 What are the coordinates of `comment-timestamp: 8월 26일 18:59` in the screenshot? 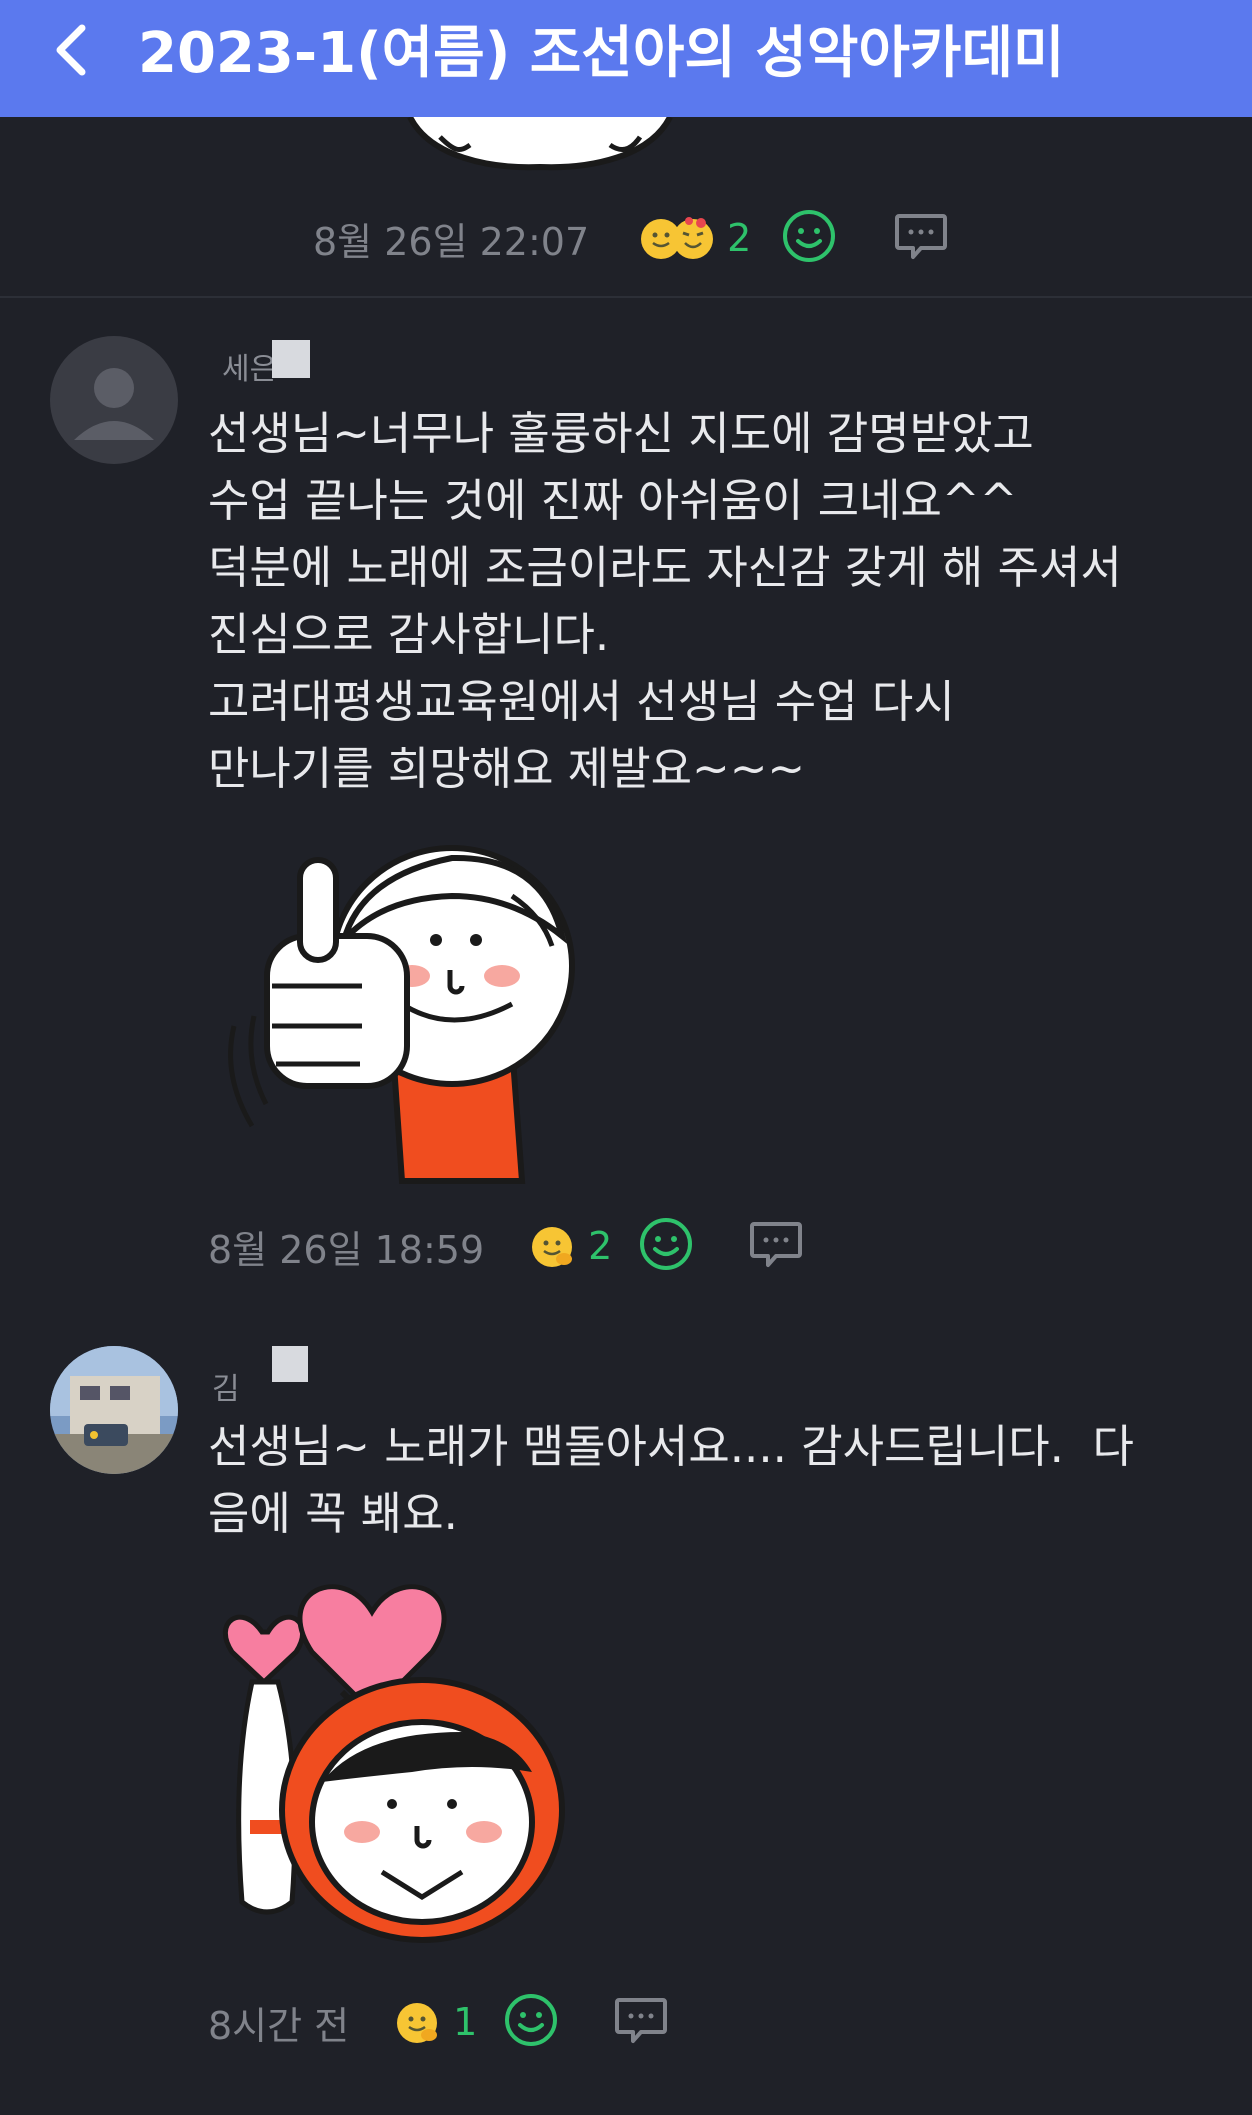 It's located at (346, 1249).